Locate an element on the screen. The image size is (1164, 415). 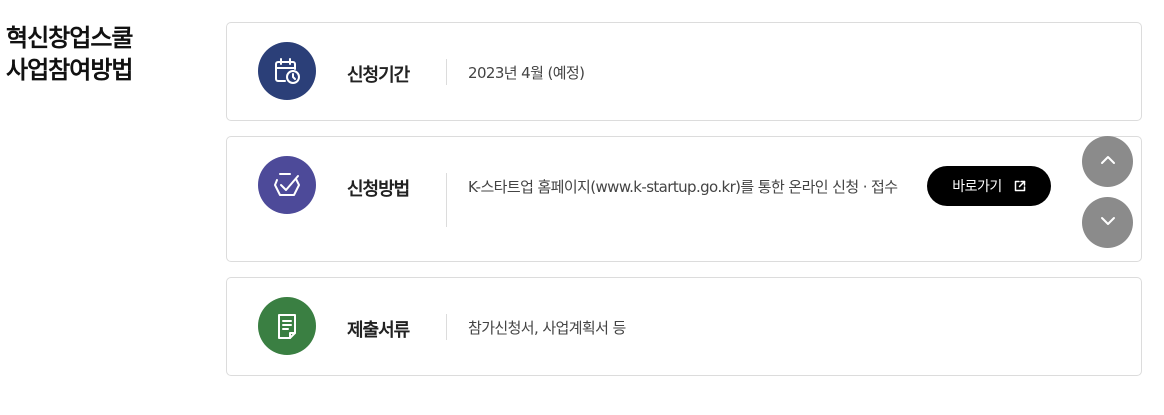
chevron-up-icon is located at coordinates (1108, 161).